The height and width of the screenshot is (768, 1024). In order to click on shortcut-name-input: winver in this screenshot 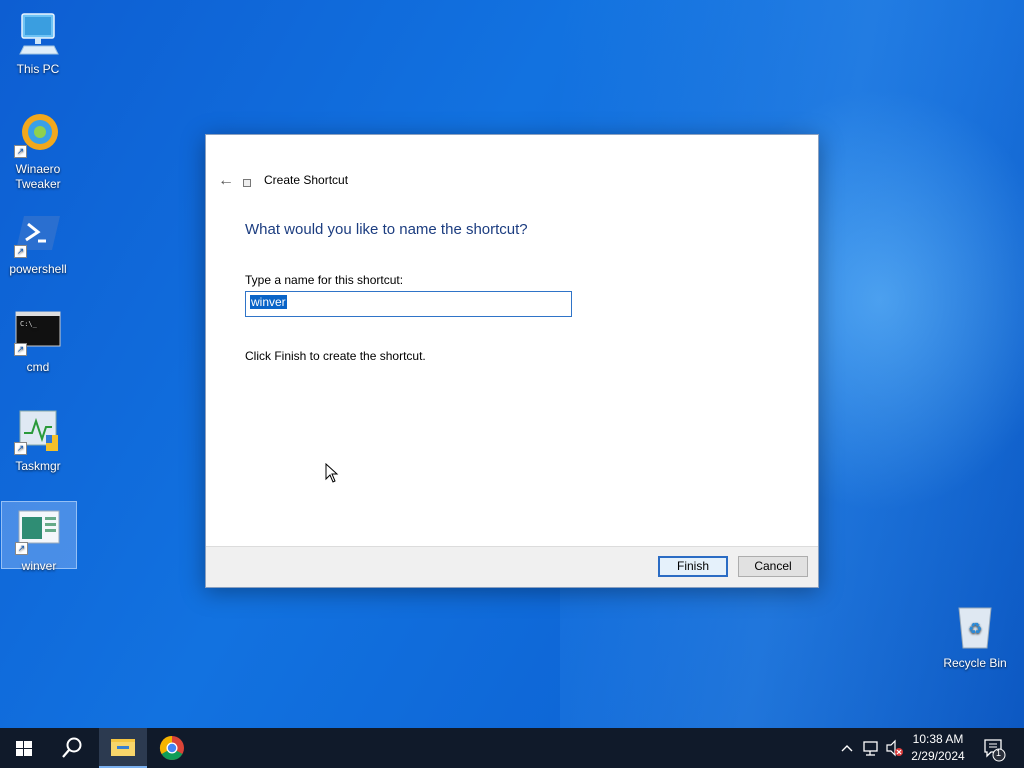, I will do `click(408, 304)`.